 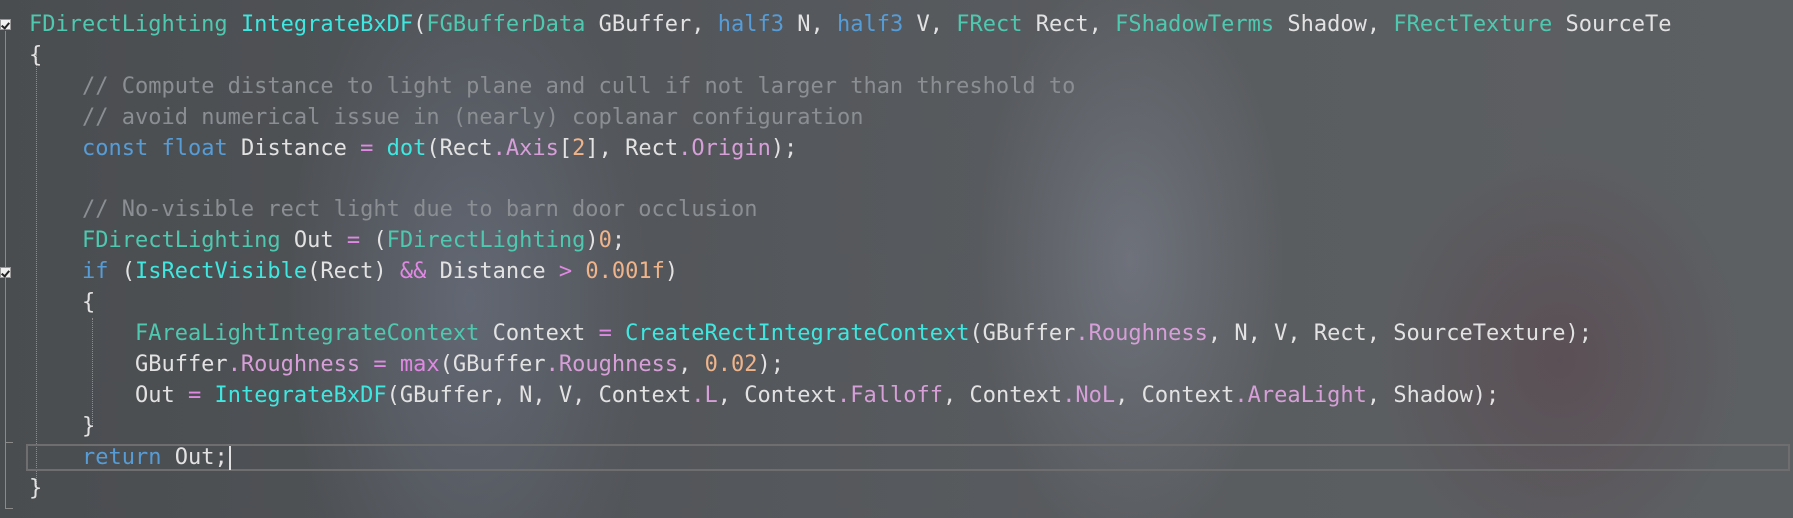 I want to click on token: SourceTe, so click(x=1612, y=24).